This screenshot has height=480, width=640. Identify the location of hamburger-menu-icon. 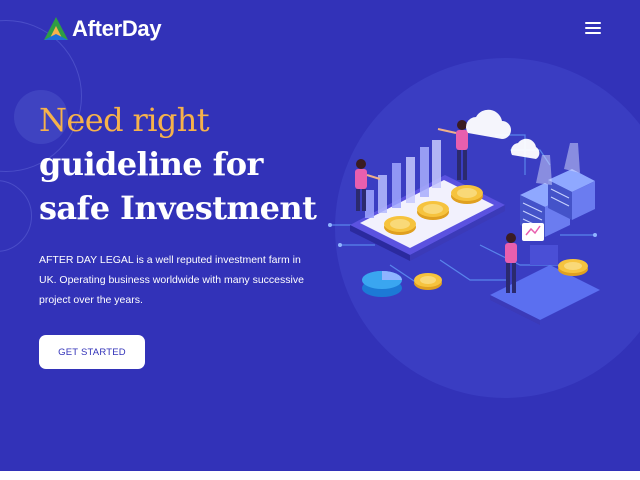
(593, 29).